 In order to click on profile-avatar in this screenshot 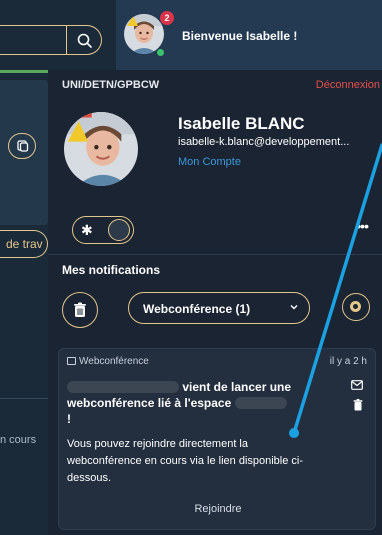, I will do `click(101, 149)`.